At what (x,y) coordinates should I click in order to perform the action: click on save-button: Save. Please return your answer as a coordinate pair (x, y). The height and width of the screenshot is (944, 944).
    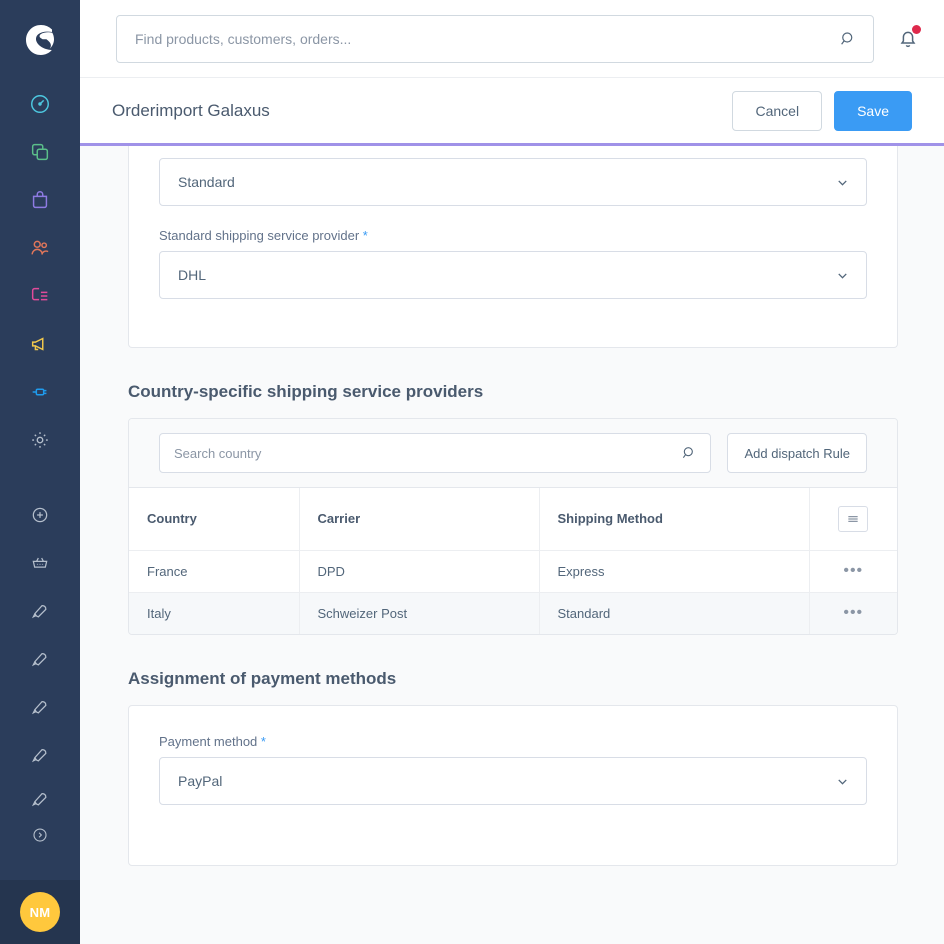
    Looking at the image, I should click on (873, 110).